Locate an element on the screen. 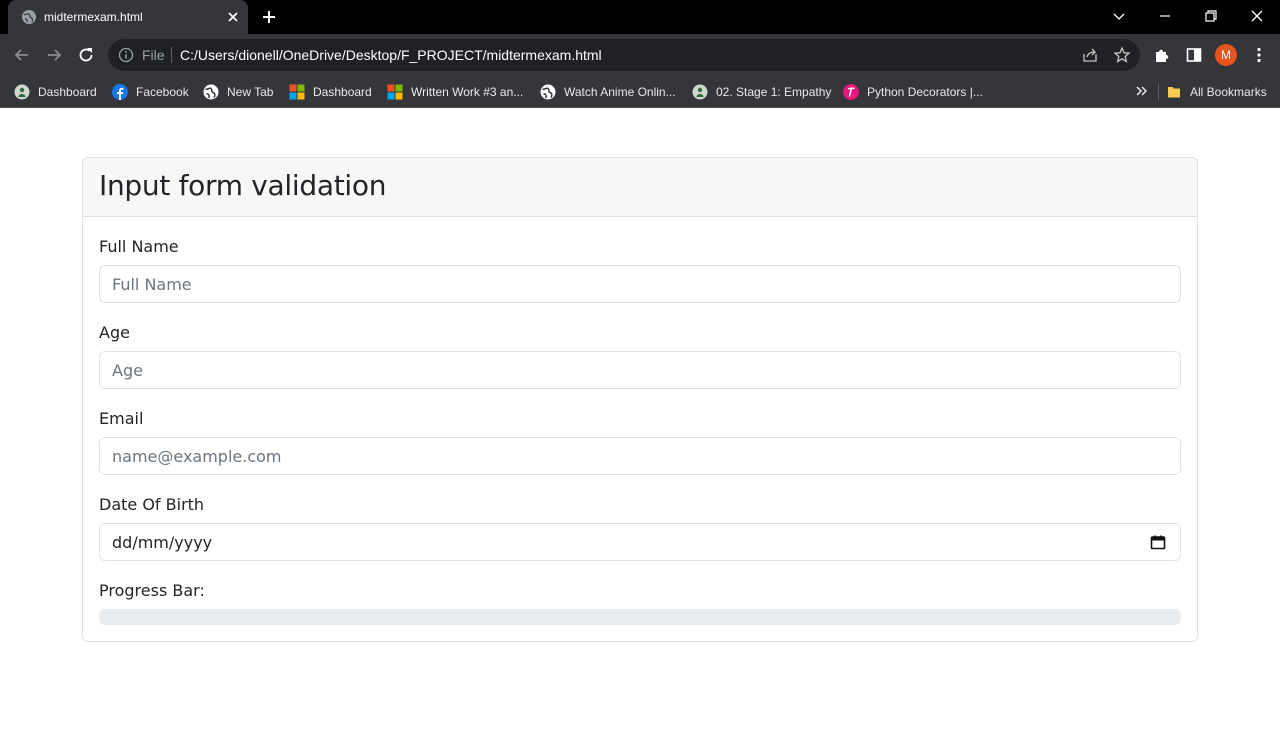  restore-icon is located at coordinates (1211, 16).